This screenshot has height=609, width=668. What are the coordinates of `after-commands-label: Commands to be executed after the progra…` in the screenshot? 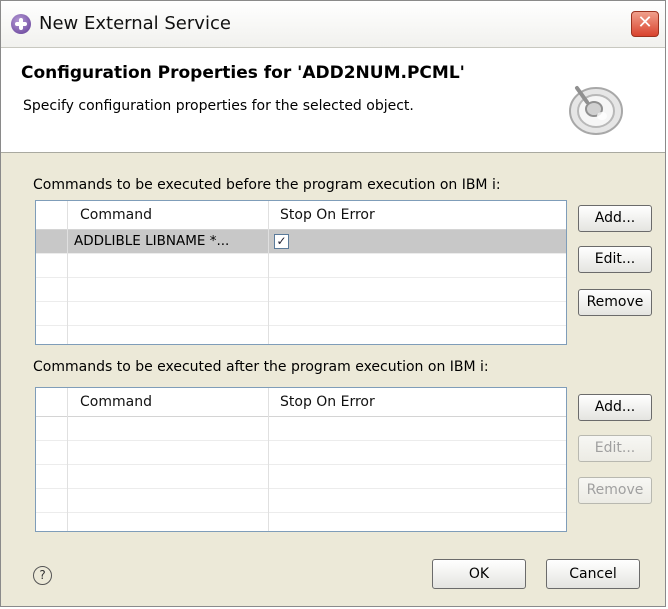 It's located at (261, 367).